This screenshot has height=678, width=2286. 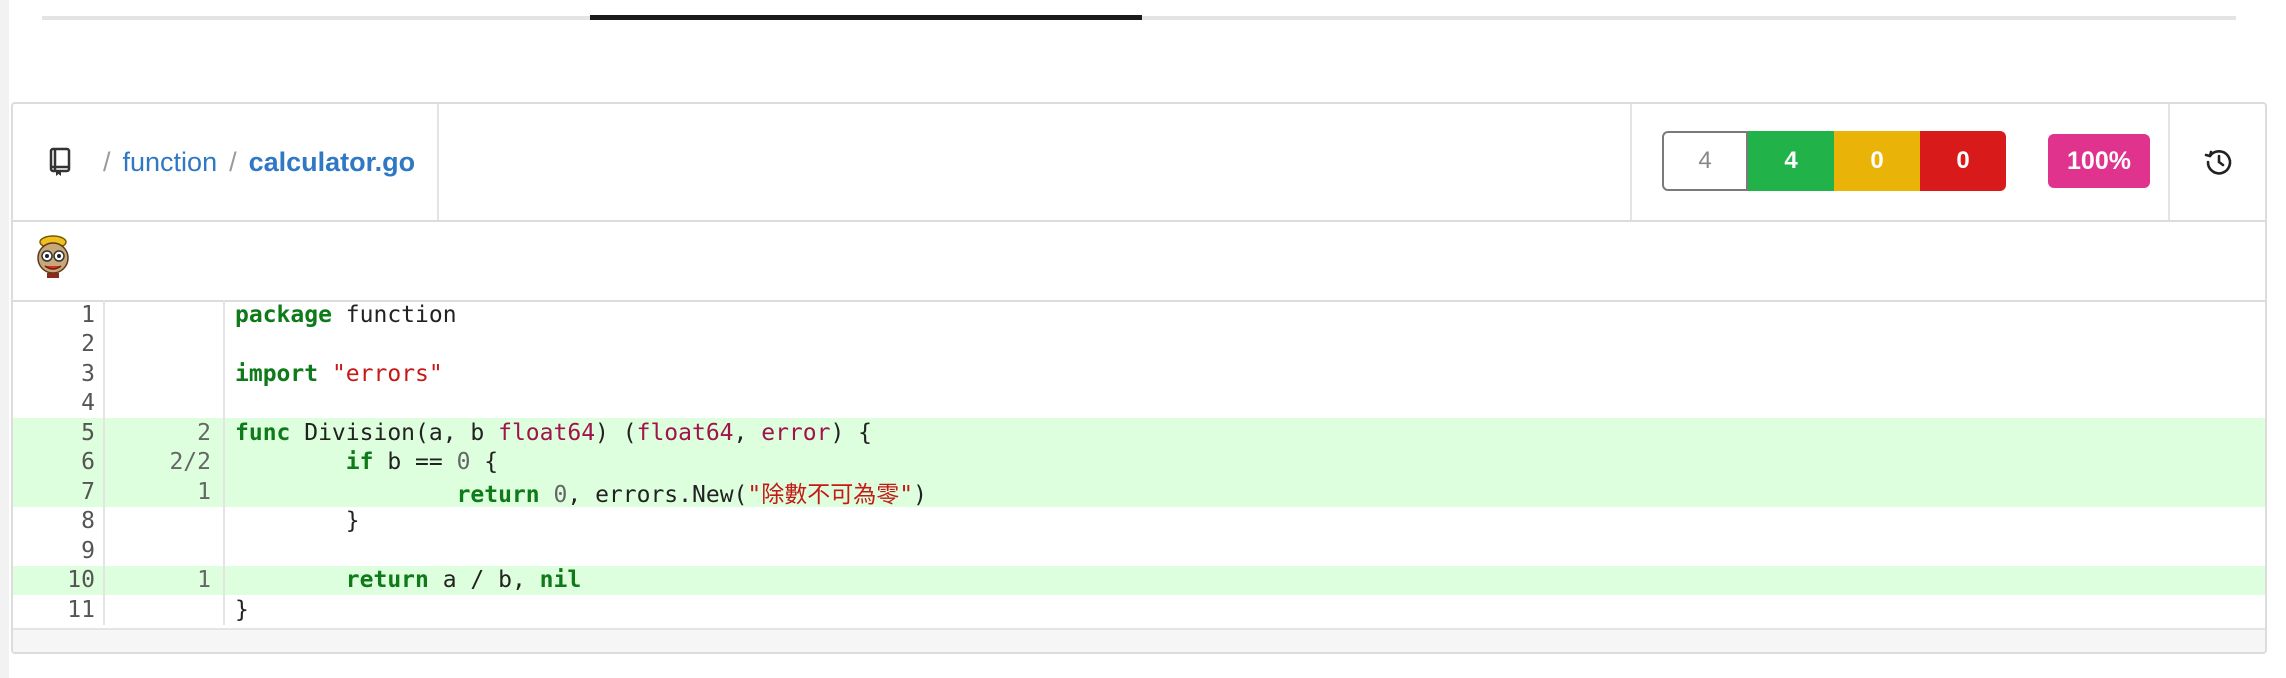 I want to click on horizontal-scrollbar, so click(x=1139, y=640).